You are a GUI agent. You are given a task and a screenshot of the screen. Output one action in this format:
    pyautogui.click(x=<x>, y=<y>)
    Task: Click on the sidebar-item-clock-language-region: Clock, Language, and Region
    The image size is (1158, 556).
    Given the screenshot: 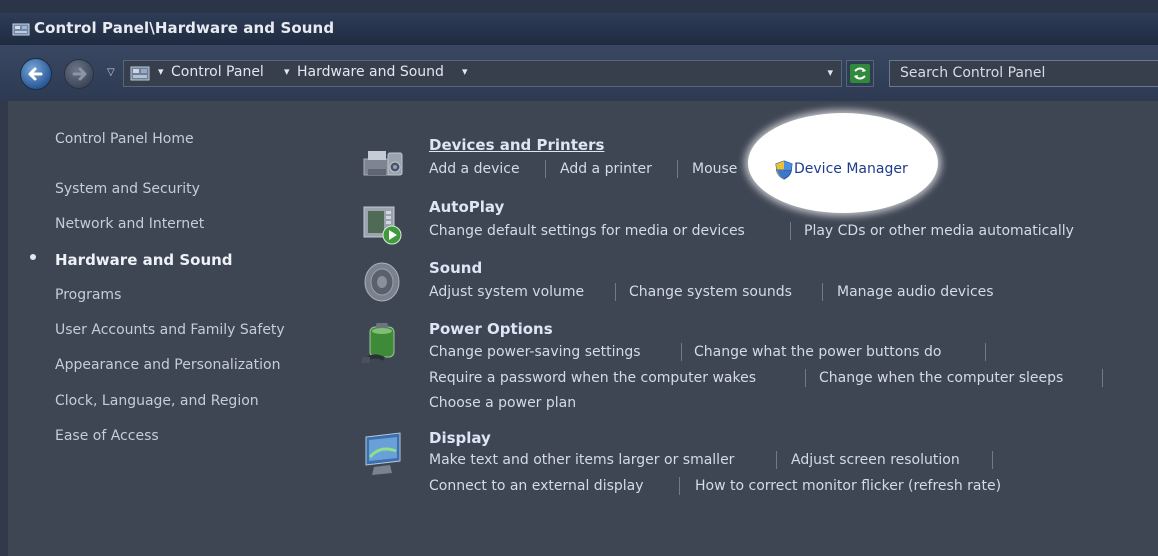 What is the action you would take?
    pyautogui.click(x=157, y=401)
    